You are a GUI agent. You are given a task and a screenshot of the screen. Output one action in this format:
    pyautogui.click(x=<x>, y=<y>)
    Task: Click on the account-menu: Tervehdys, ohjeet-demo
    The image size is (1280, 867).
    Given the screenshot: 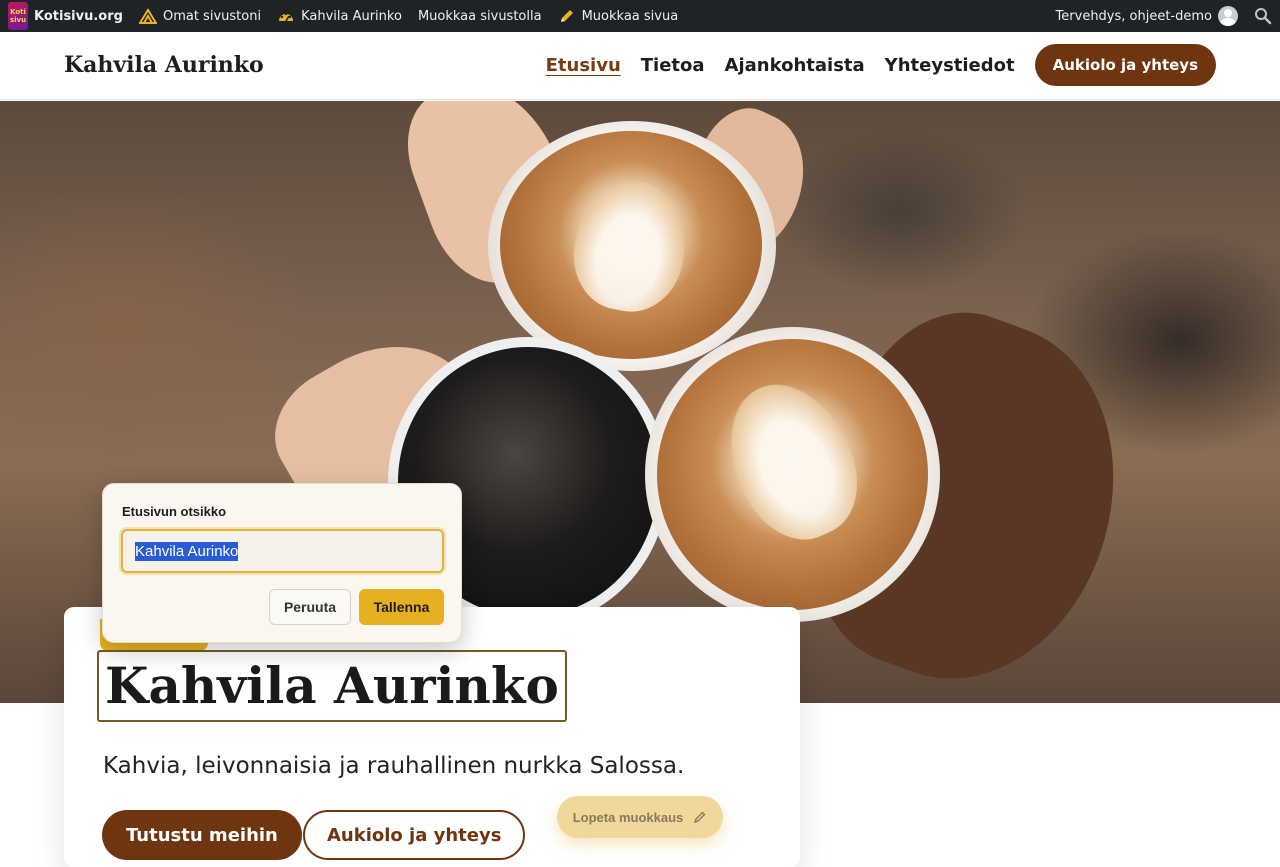 What is the action you would take?
    pyautogui.click(x=1147, y=16)
    